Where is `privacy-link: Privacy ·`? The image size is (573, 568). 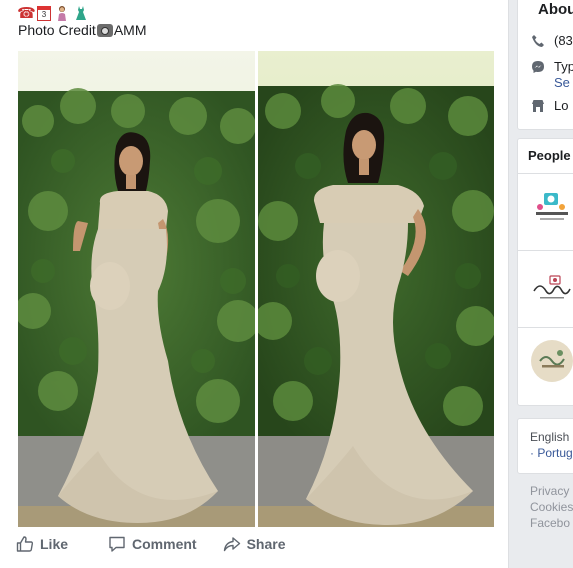
privacy-link: Privacy · is located at coordinates (551, 491).